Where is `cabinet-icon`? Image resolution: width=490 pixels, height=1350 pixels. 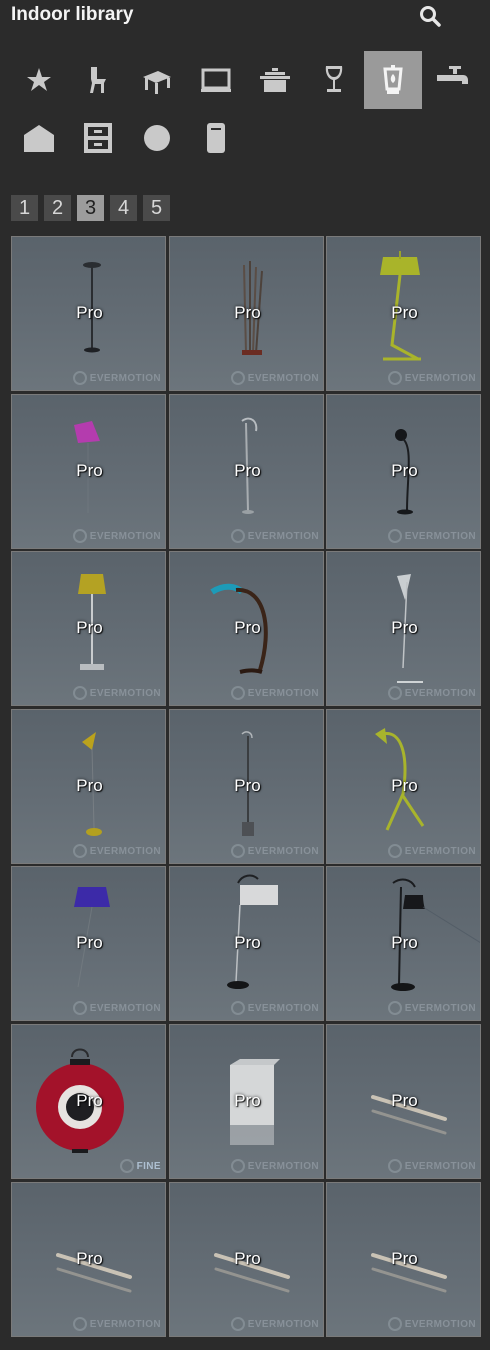
cabinet-icon is located at coordinates (98, 138).